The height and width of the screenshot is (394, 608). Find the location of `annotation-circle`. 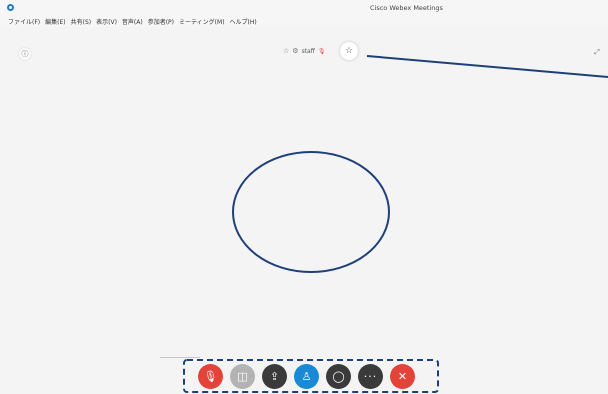

annotation-circle is located at coordinates (311, 212).